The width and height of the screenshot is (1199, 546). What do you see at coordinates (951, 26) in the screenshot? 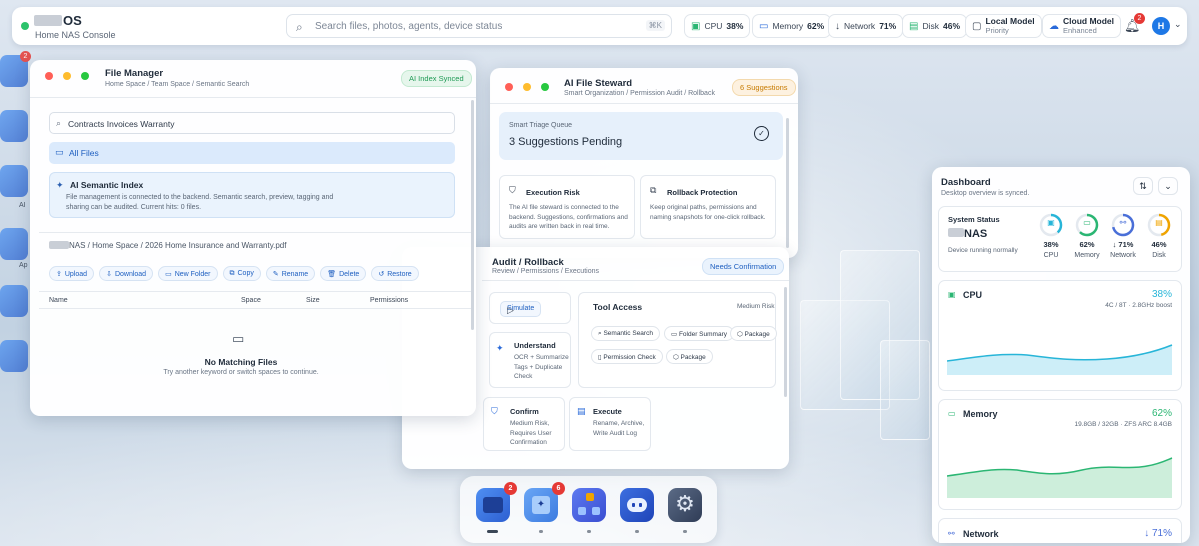
I see `disk-value: 46%` at bounding box center [951, 26].